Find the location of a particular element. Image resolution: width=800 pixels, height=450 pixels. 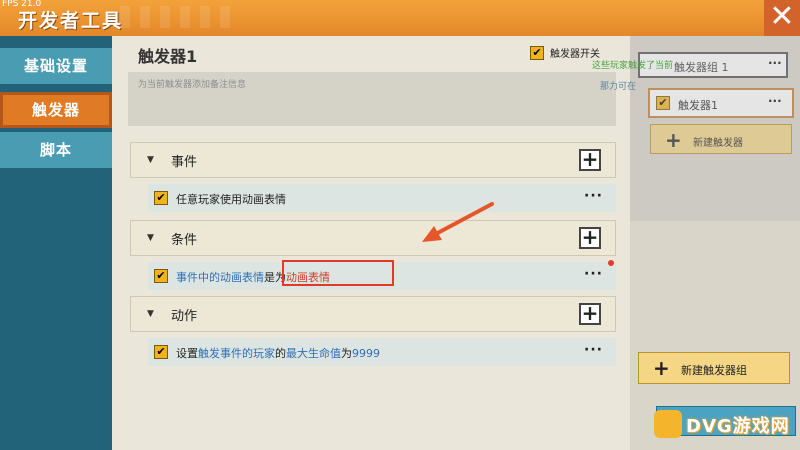

close-button: ✕ is located at coordinates (782, 18).